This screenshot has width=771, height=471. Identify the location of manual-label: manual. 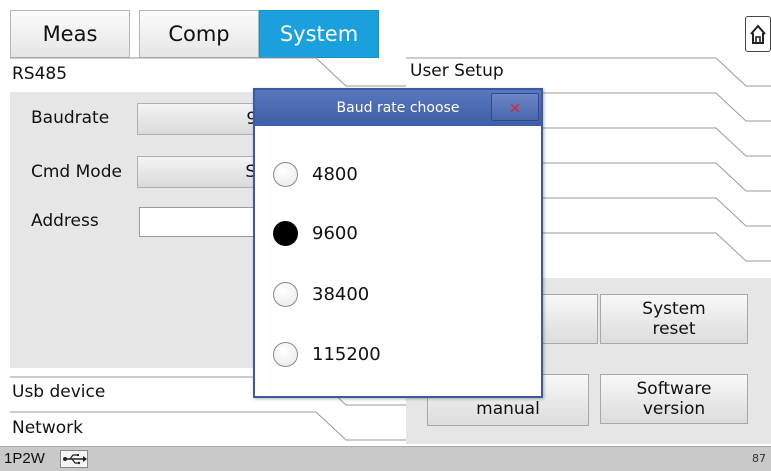
(508, 409).